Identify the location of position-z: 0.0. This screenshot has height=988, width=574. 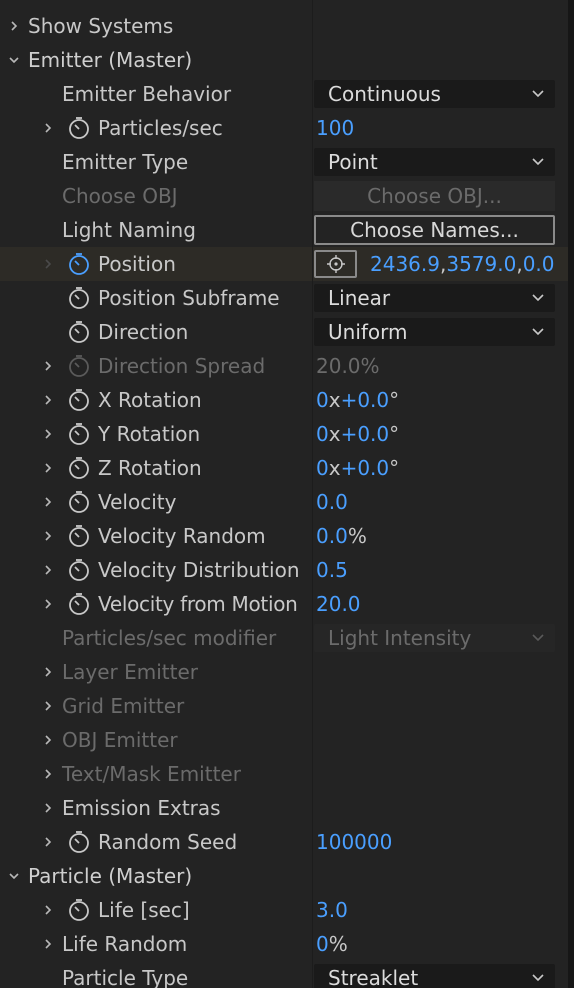
(539, 264).